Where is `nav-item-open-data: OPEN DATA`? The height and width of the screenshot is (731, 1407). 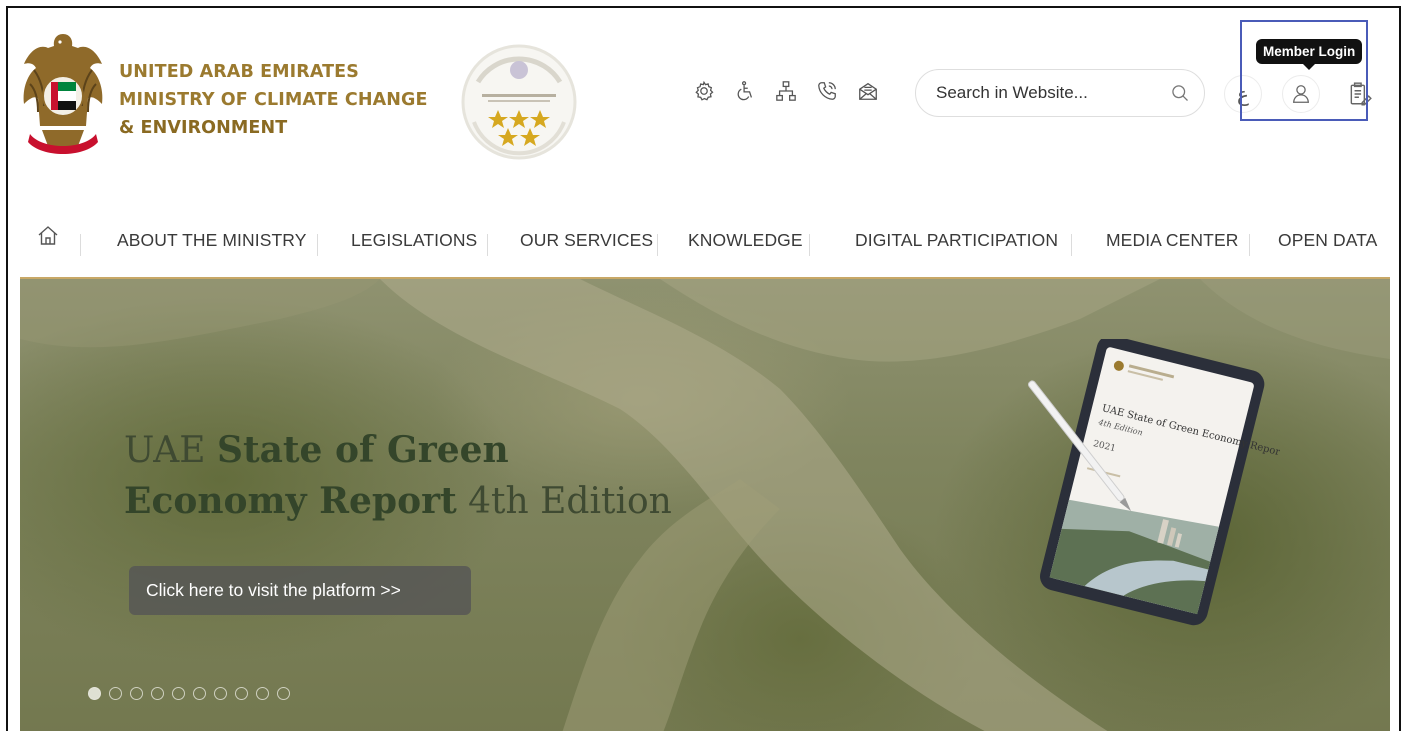
nav-item-open-data: OPEN DATA is located at coordinates (1327, 240).